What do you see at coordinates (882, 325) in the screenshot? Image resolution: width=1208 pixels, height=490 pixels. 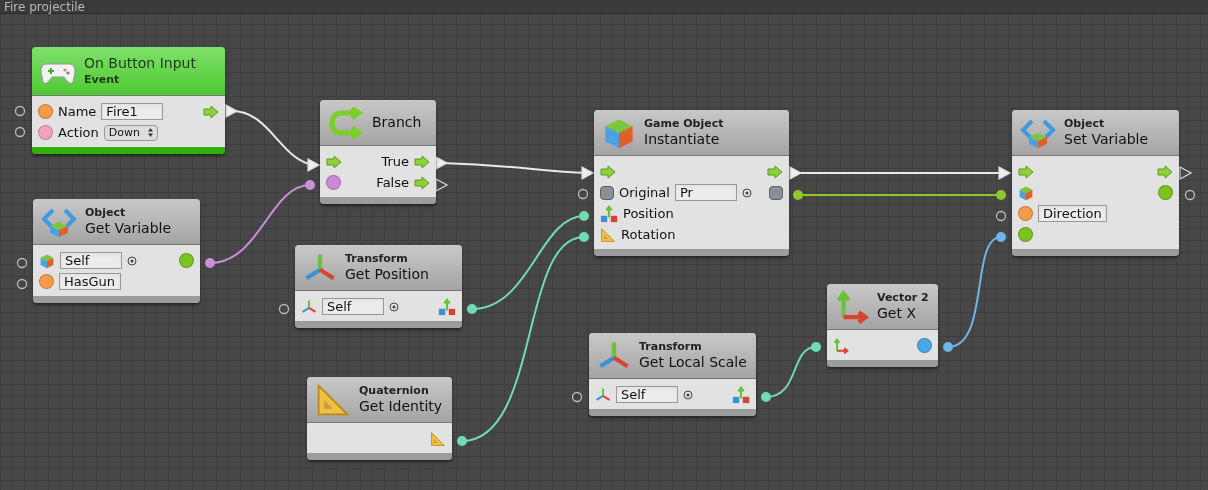 I see `graph-node: Vector 2 Get X` at bounding box center [882, 325].